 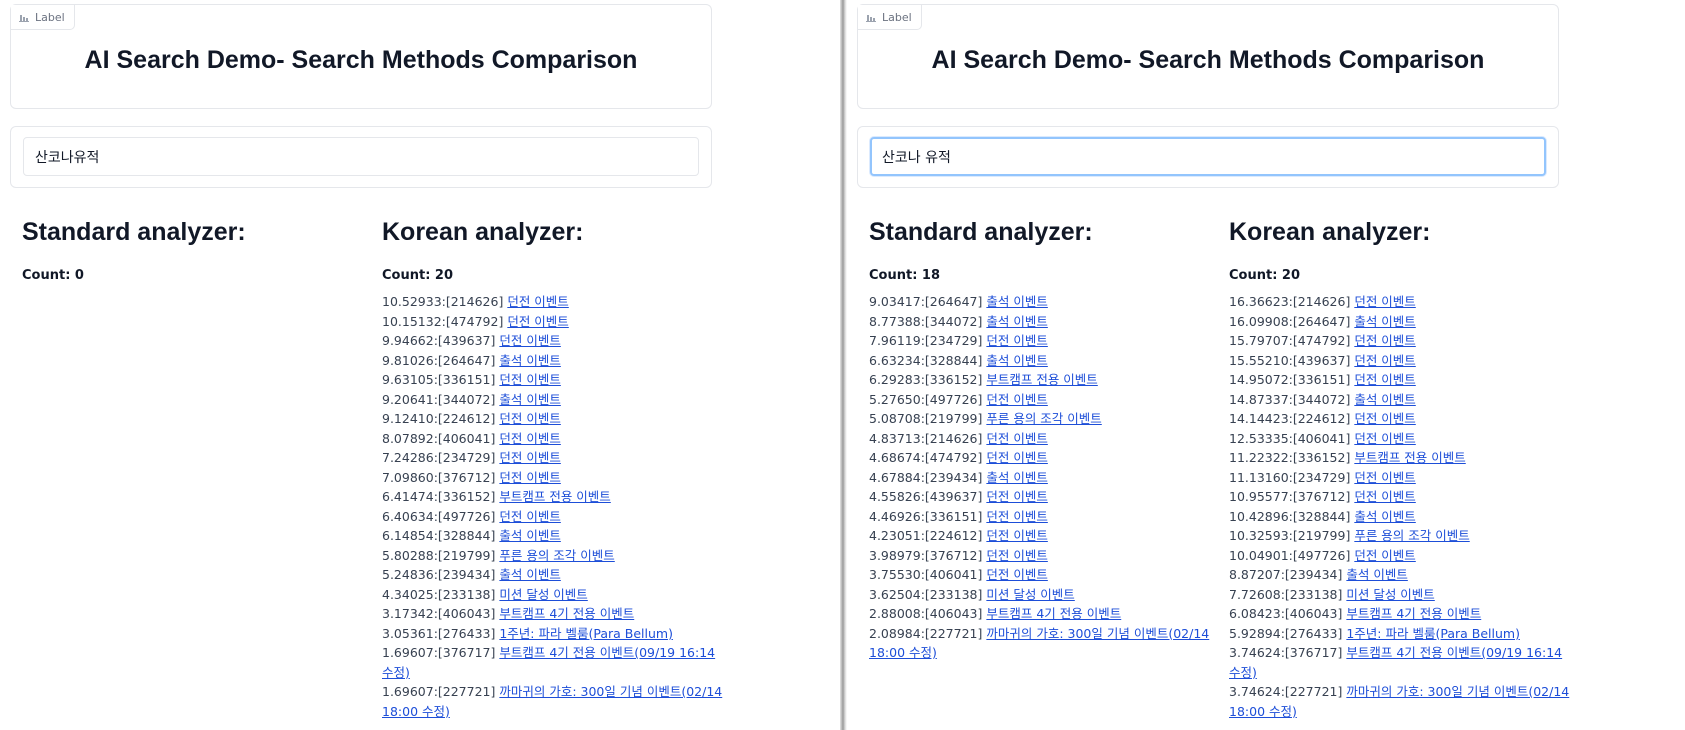 I want to click on result-row: 5.80288:[219799] 푸른 용의 조각 이벤트, so click(x=554, y=556).